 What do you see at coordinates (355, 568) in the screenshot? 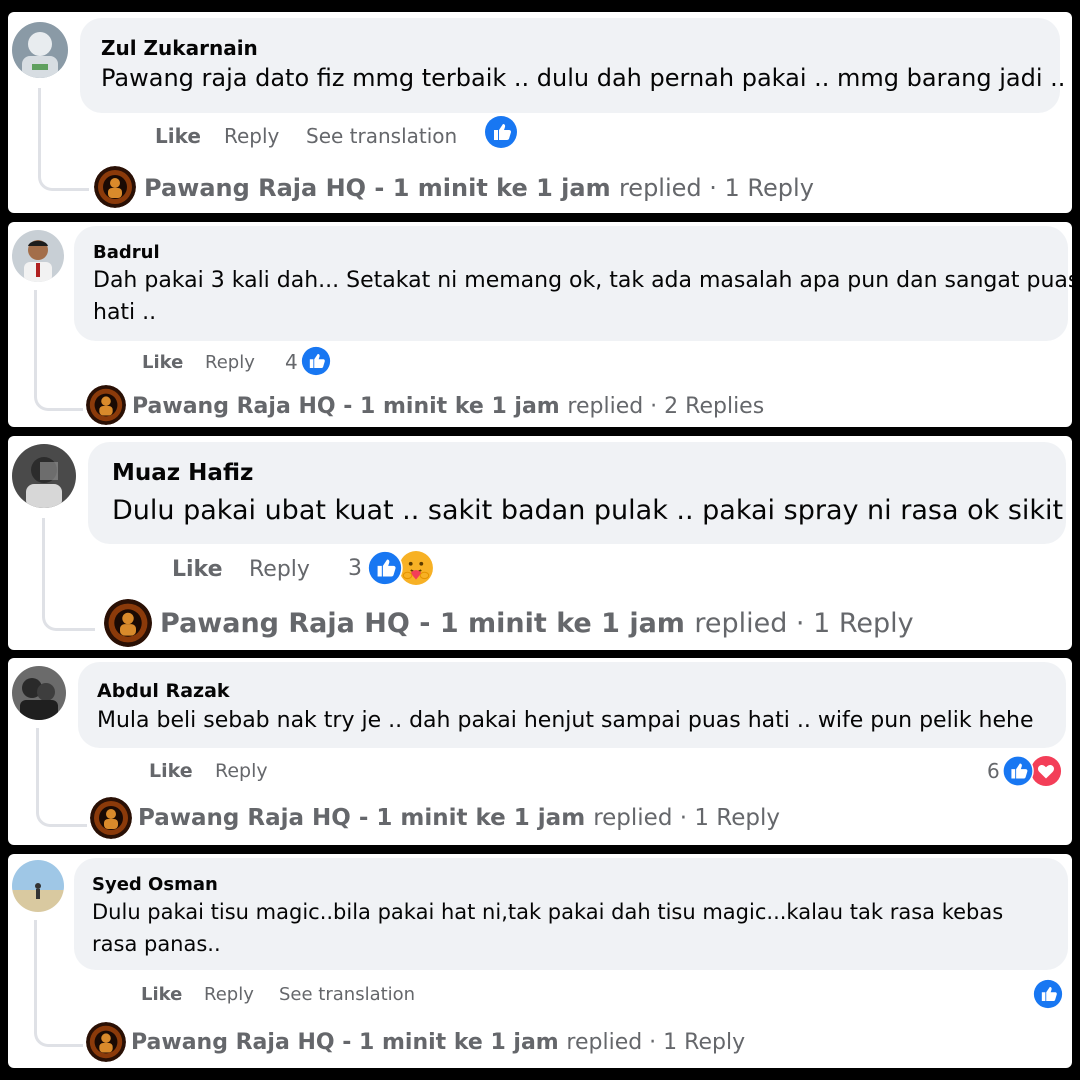
I see `reaction-count: 3` at bounding box center [355, 568].